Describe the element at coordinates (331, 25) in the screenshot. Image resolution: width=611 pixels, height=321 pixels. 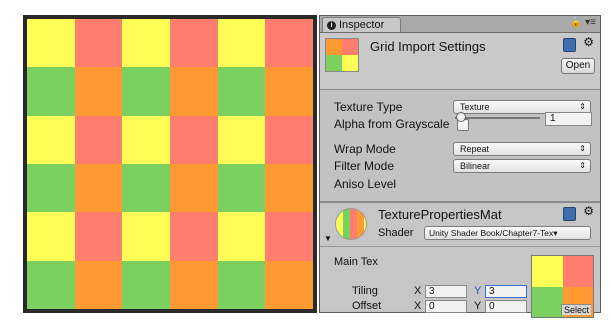
I see `info-icon: i` at that location.